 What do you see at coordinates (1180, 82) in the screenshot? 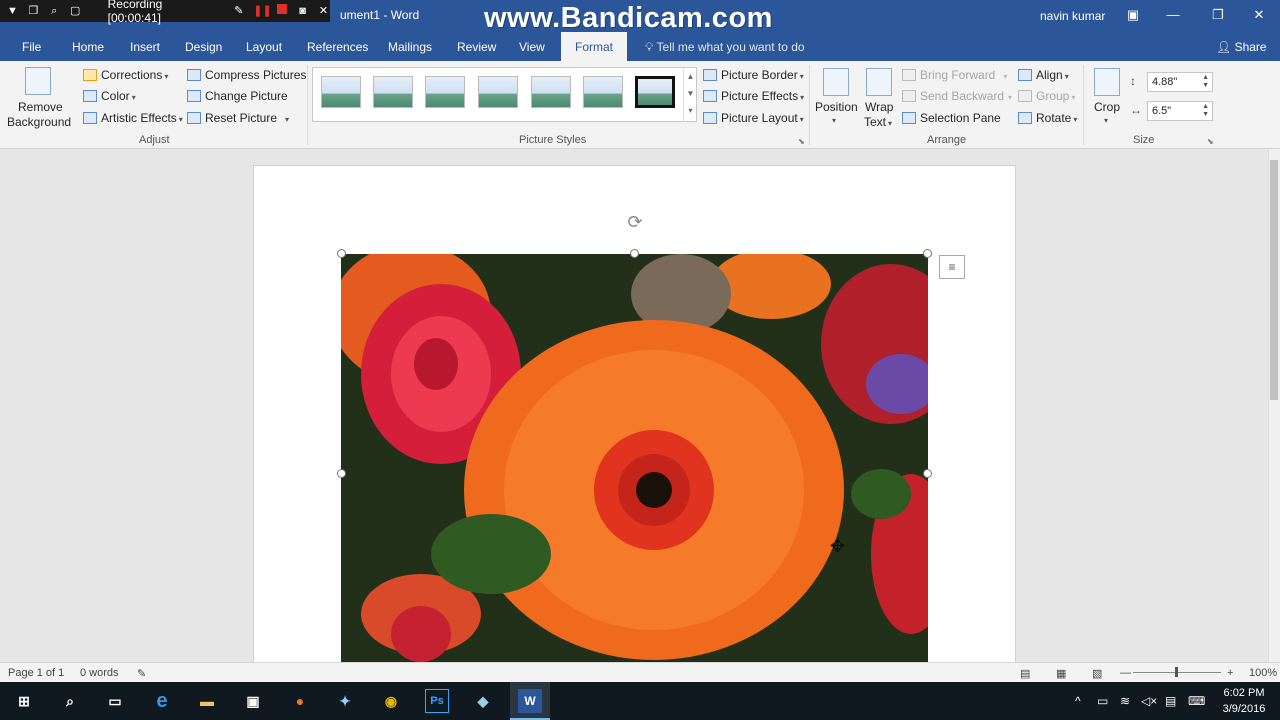
I see `height-field: 4.88" ▲ ▼` at bounding box center [1180, 82].